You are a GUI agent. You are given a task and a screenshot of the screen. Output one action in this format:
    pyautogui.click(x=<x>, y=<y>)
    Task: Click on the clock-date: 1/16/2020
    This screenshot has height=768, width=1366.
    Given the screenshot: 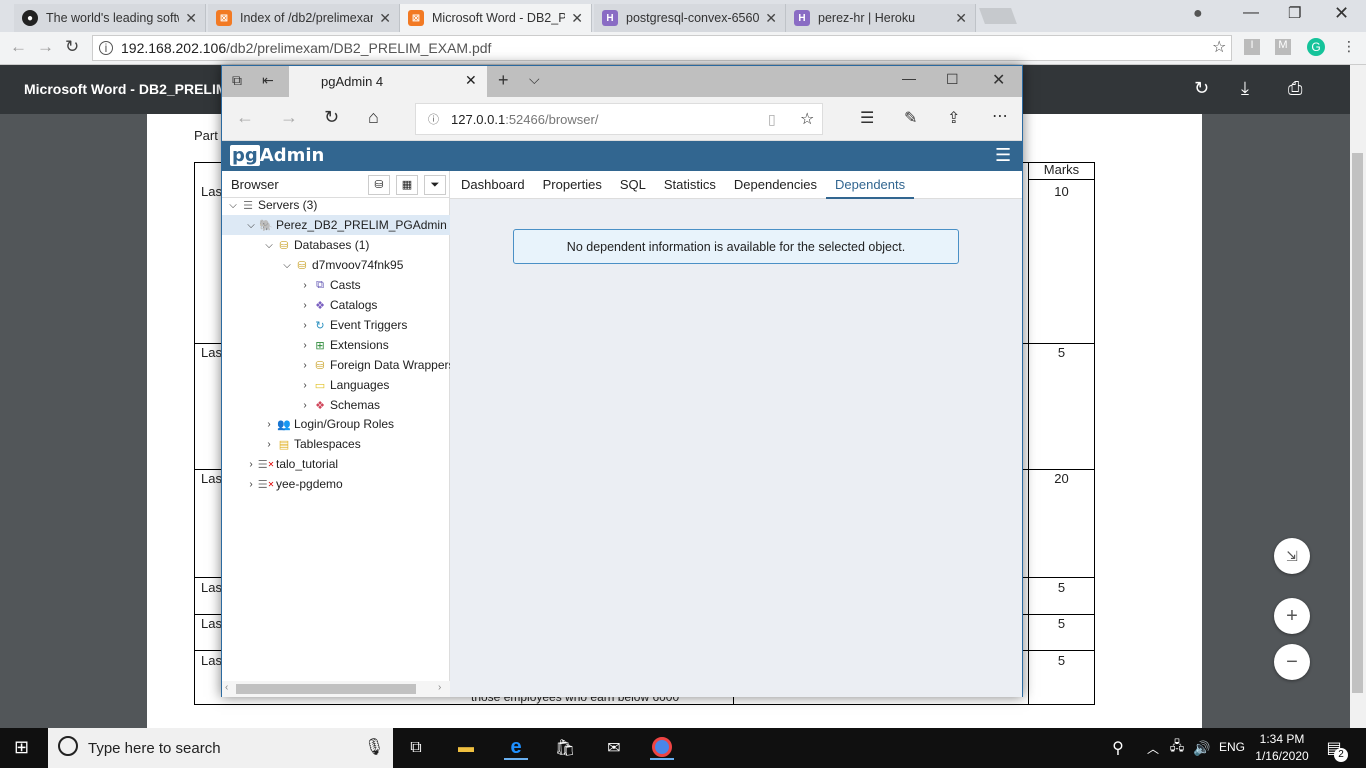 What is the action you would take?
    pyautogui.click(x=1282, y=756)
    